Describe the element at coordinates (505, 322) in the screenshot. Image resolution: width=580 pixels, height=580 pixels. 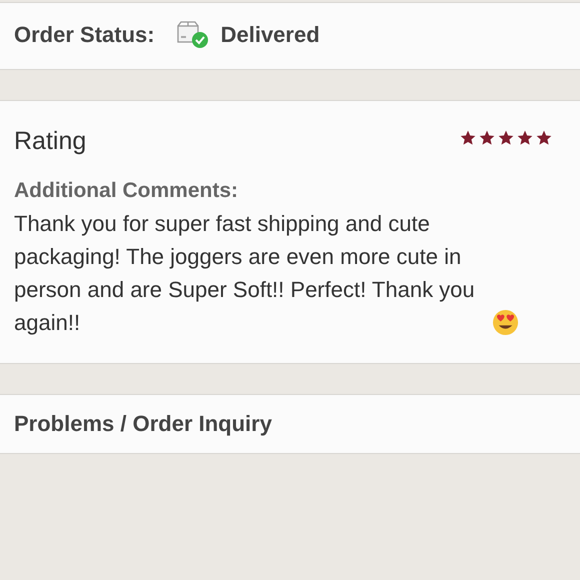
I see `heart-eyes-emoji-icon` at that location.